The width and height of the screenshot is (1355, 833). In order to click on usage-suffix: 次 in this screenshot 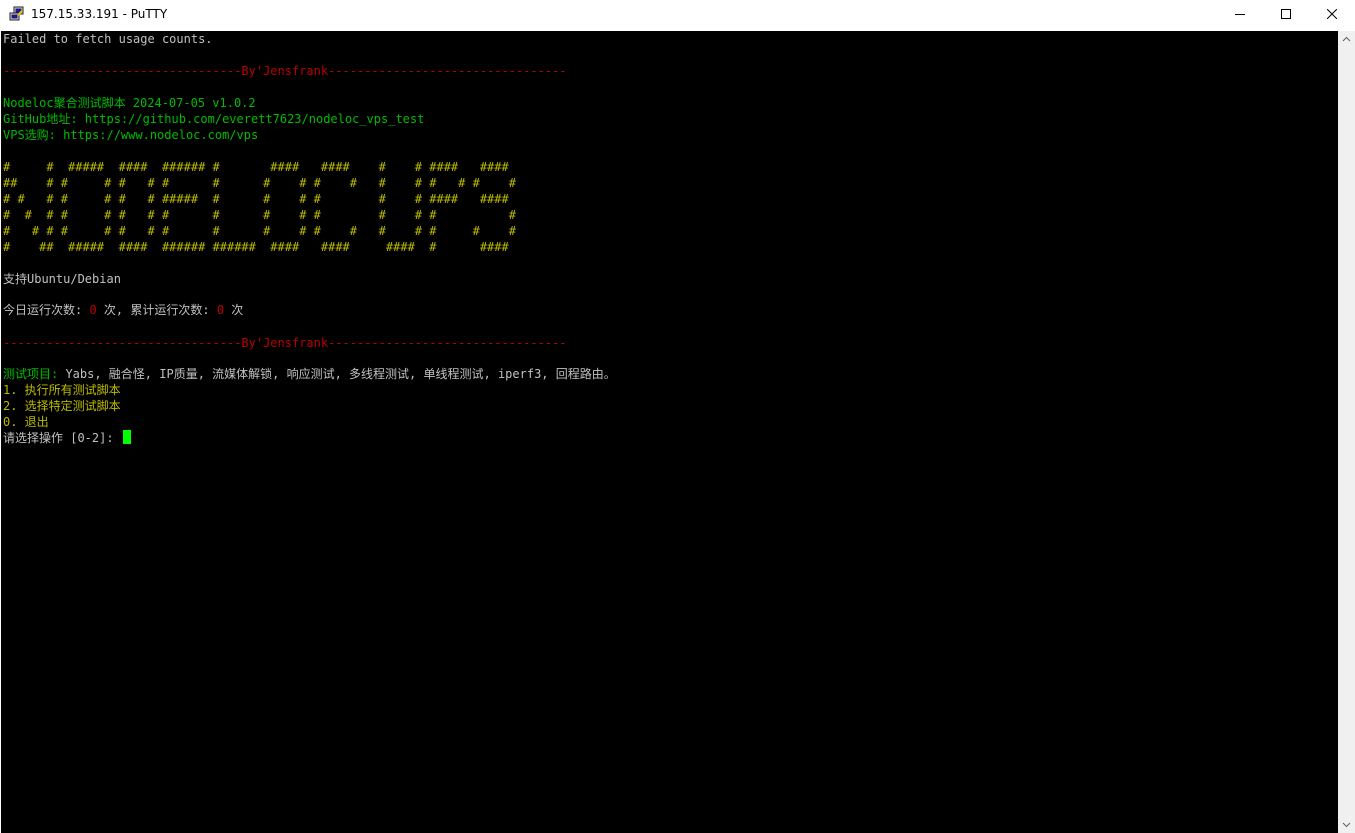, I will do `click(234, 310)`.